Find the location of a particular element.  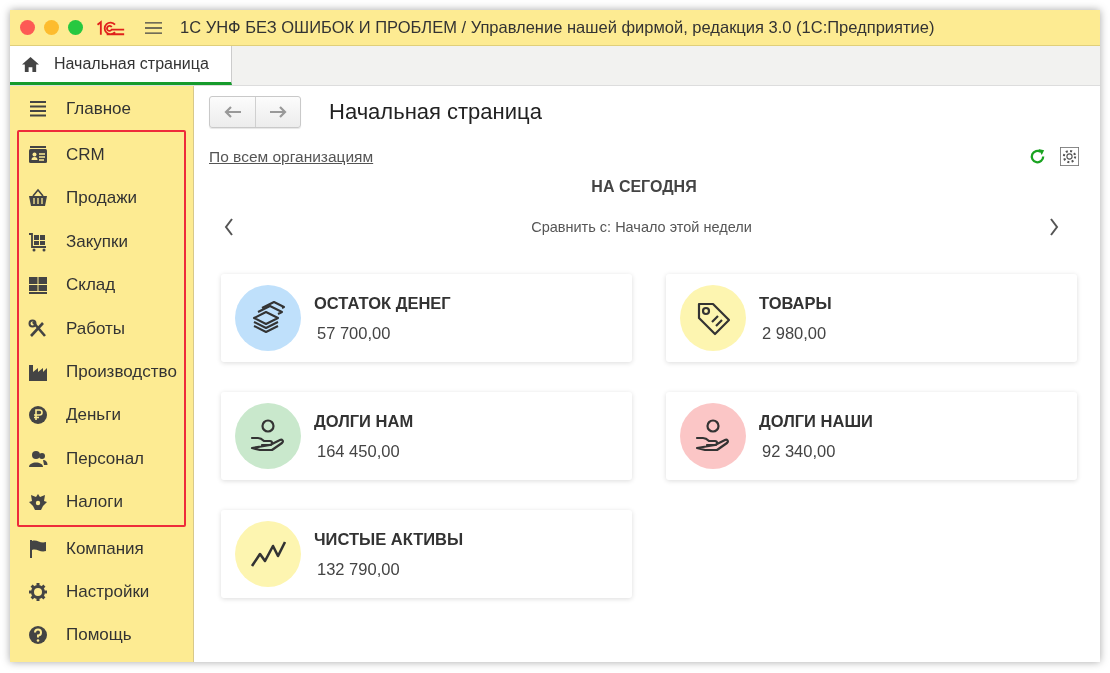

section-heading: НА СЕГОДНЯ is located at coordinates (644, 187).